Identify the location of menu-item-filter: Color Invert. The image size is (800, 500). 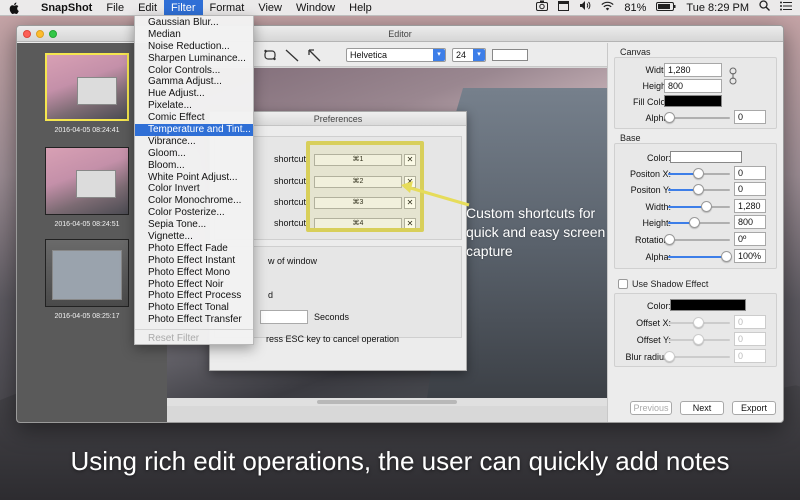
(194, 189).